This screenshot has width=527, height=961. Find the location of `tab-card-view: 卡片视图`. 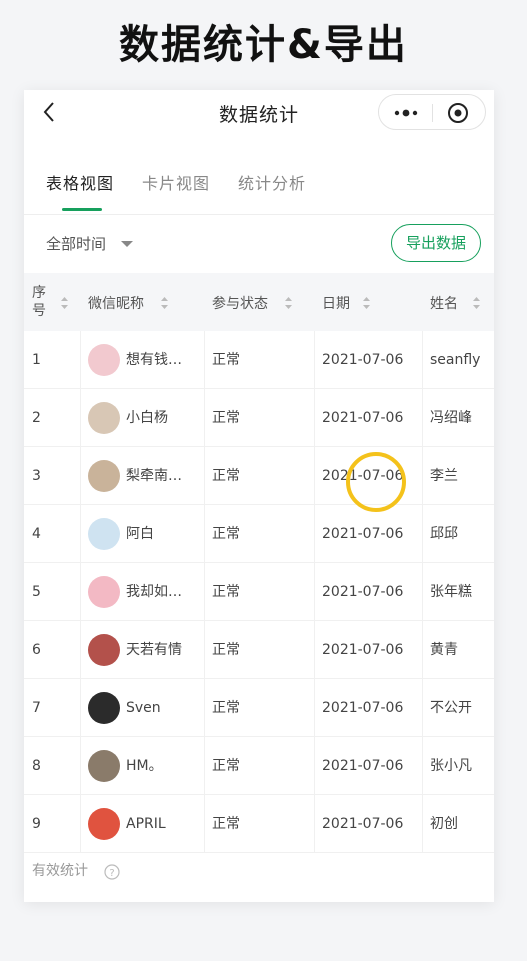

tab-card-view: 卡片视图 is located at coordinates (176, 182).